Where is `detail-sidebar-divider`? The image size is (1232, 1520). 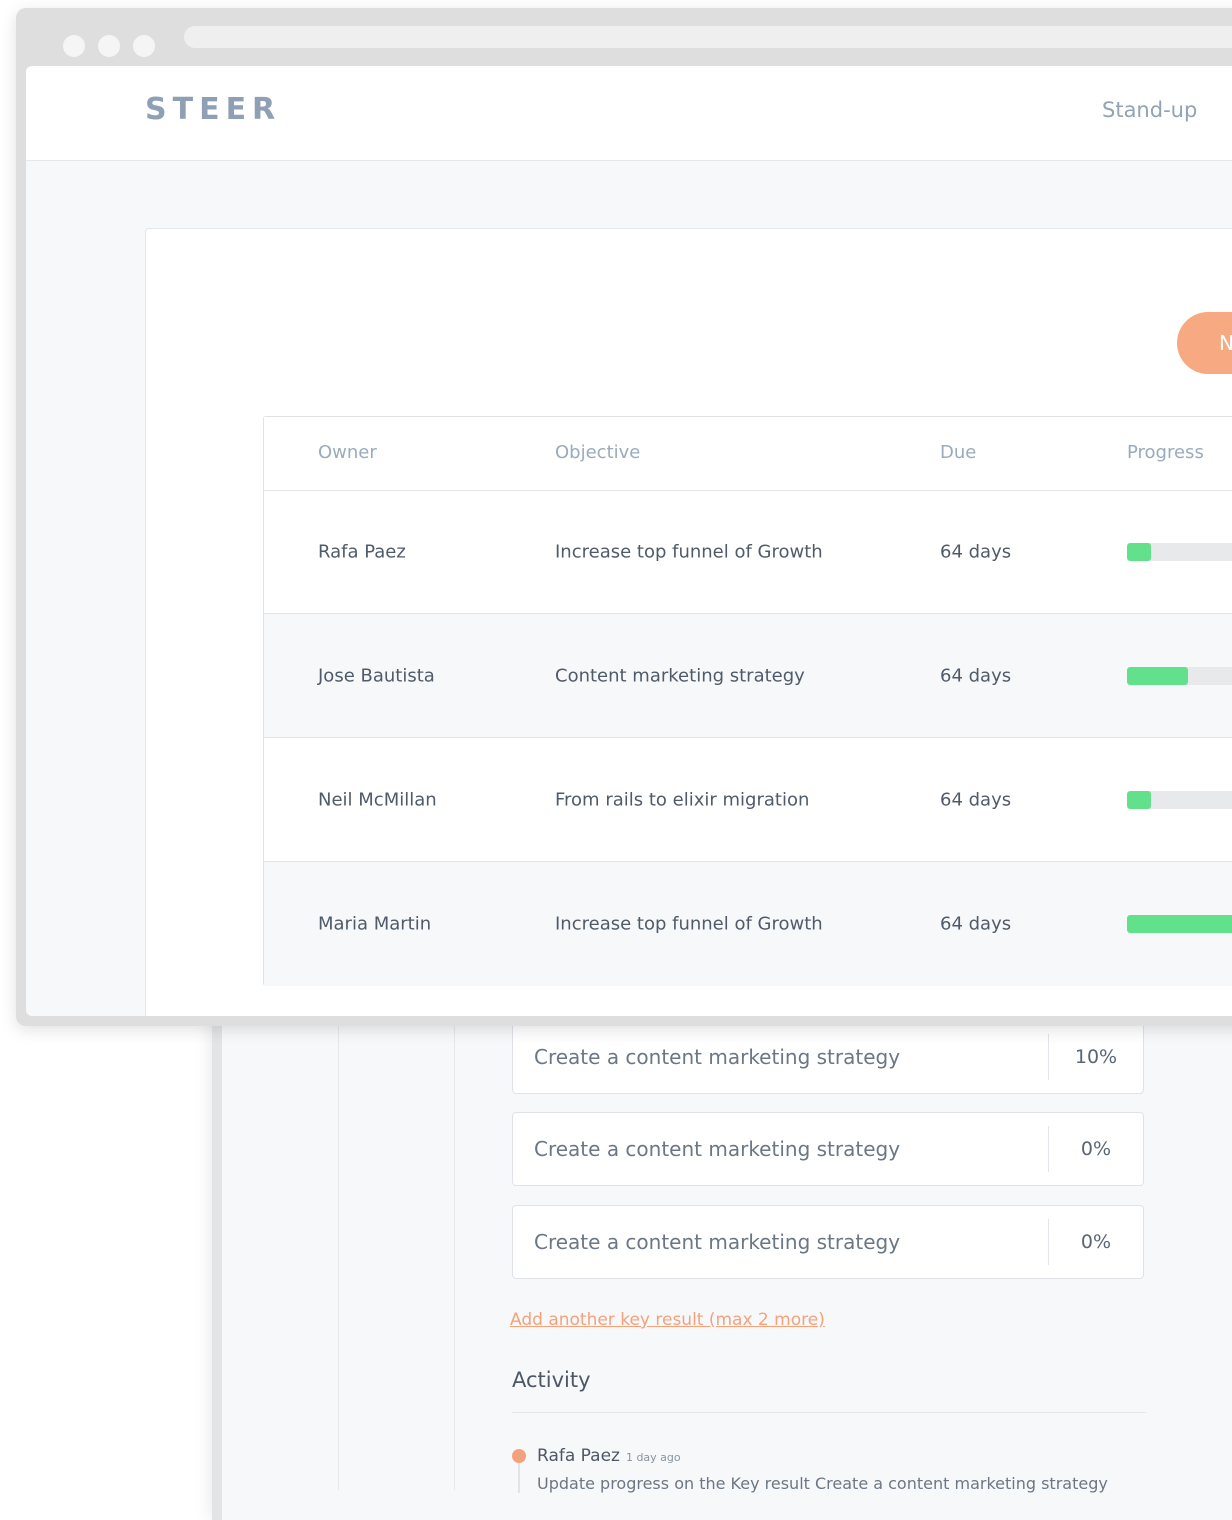
detail-sidebar-divider is located at coordinates (338, 1255).